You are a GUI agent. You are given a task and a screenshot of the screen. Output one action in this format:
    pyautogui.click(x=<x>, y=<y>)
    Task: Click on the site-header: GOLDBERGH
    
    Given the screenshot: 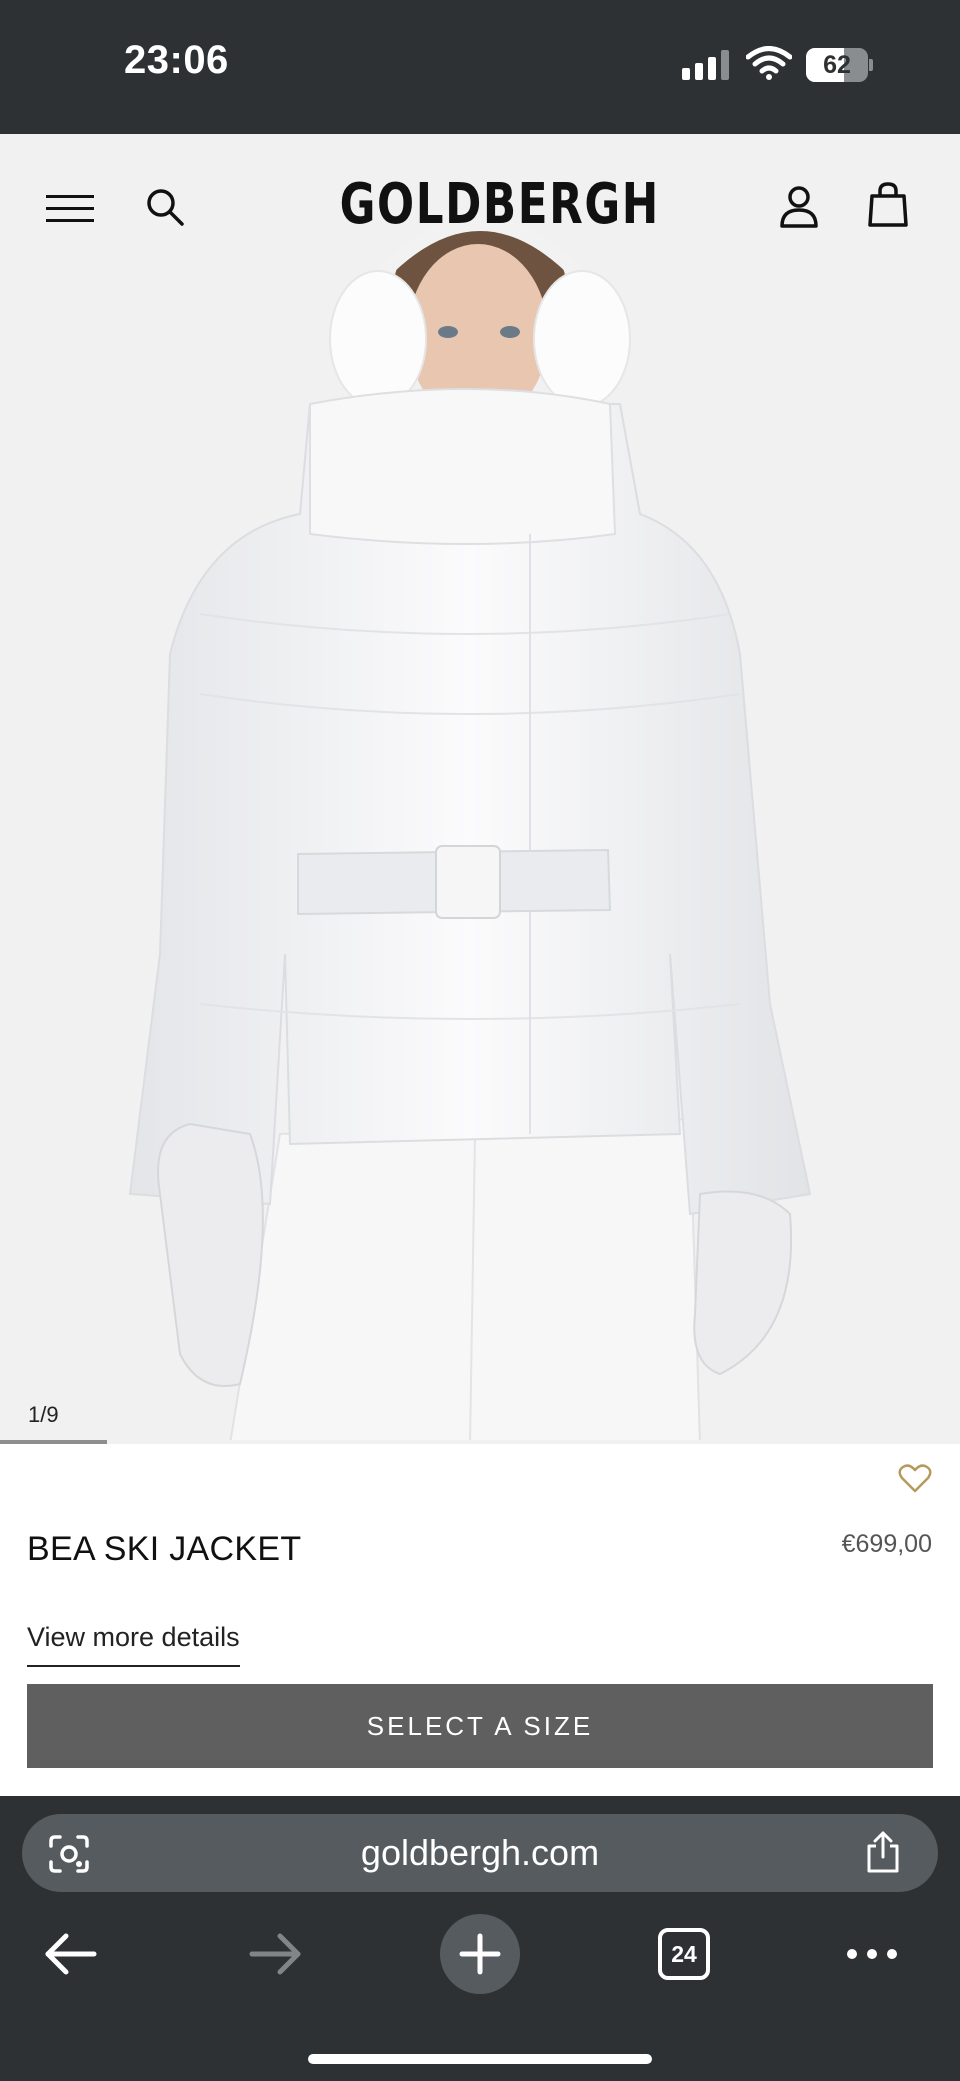 What is the action you would take?
    pyautogui.click(x=480, y=204)
    